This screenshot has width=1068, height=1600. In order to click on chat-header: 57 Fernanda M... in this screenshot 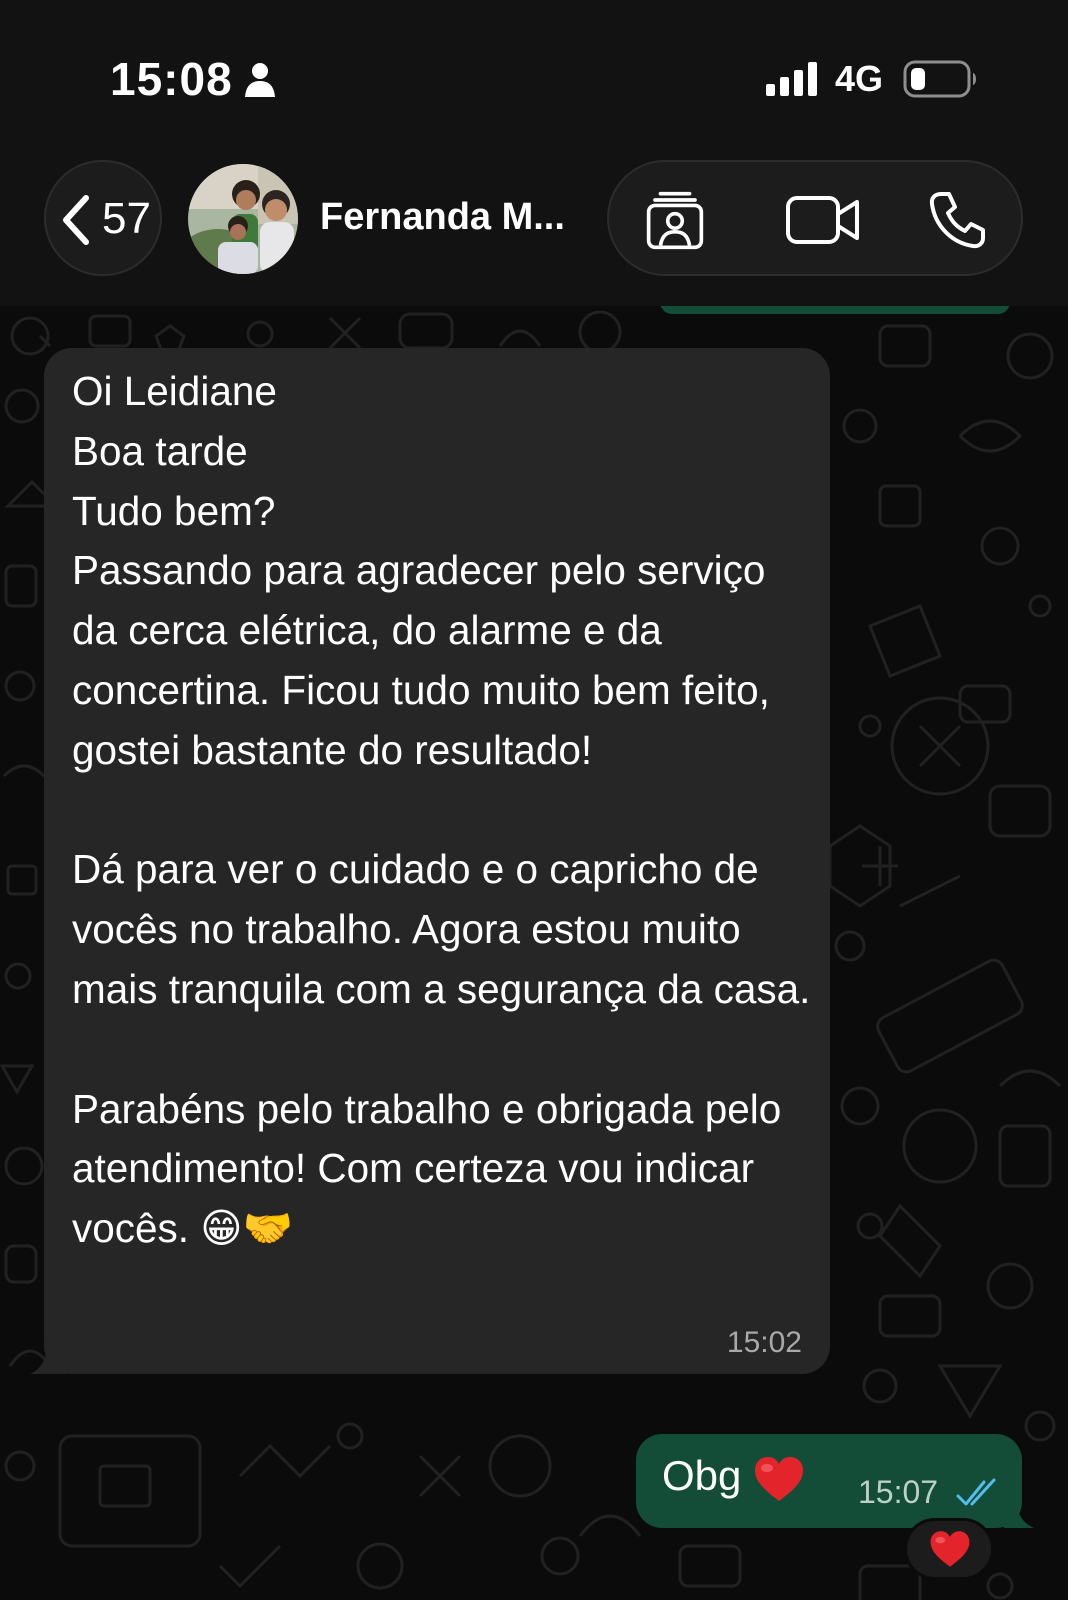, I will do `click(534, 228)`.